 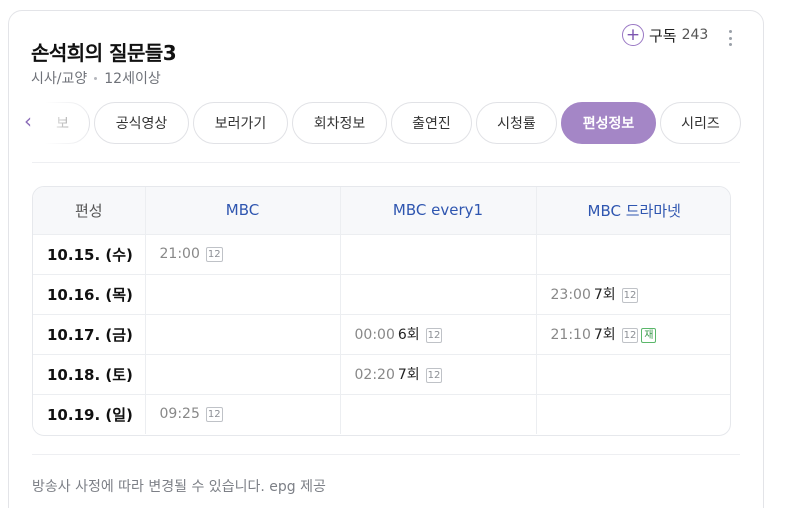 I want to click on tab-official-video: 공식영상, so click(x=141, y=123).